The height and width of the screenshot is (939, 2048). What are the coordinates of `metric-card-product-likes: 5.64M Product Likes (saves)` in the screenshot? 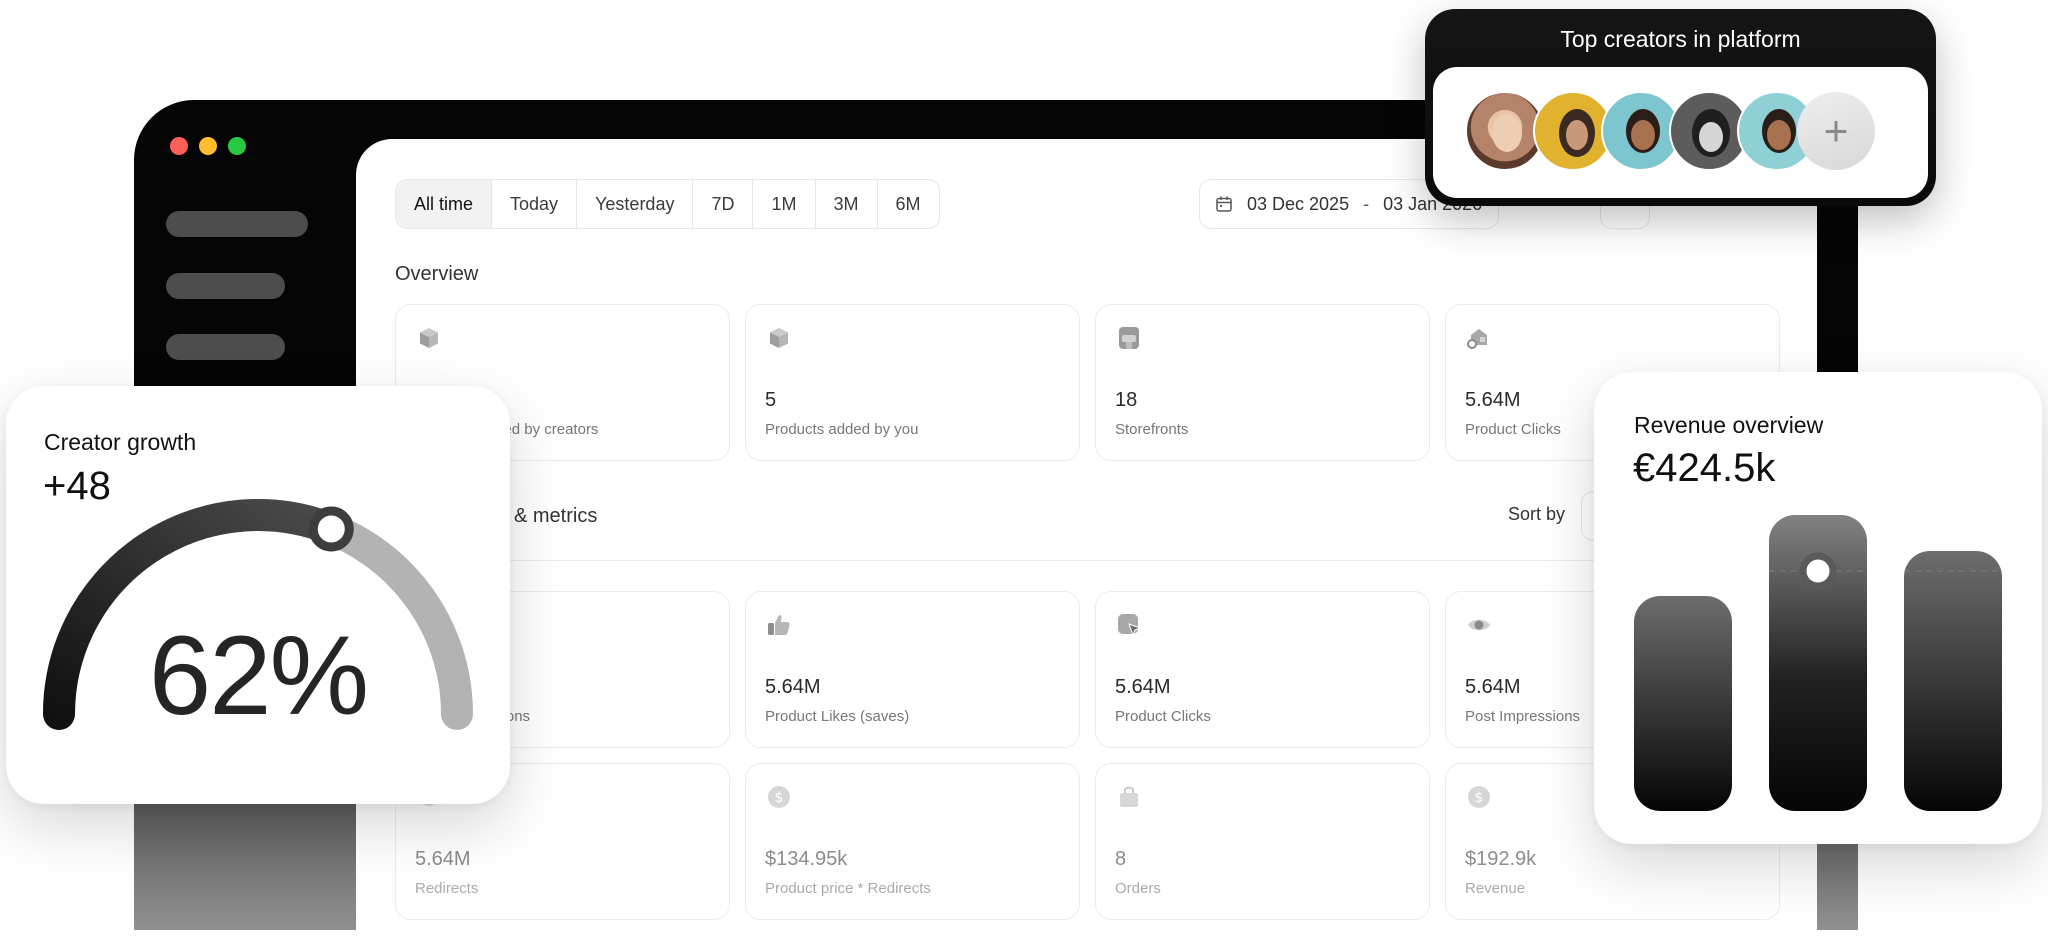 It's located at (912, 669).